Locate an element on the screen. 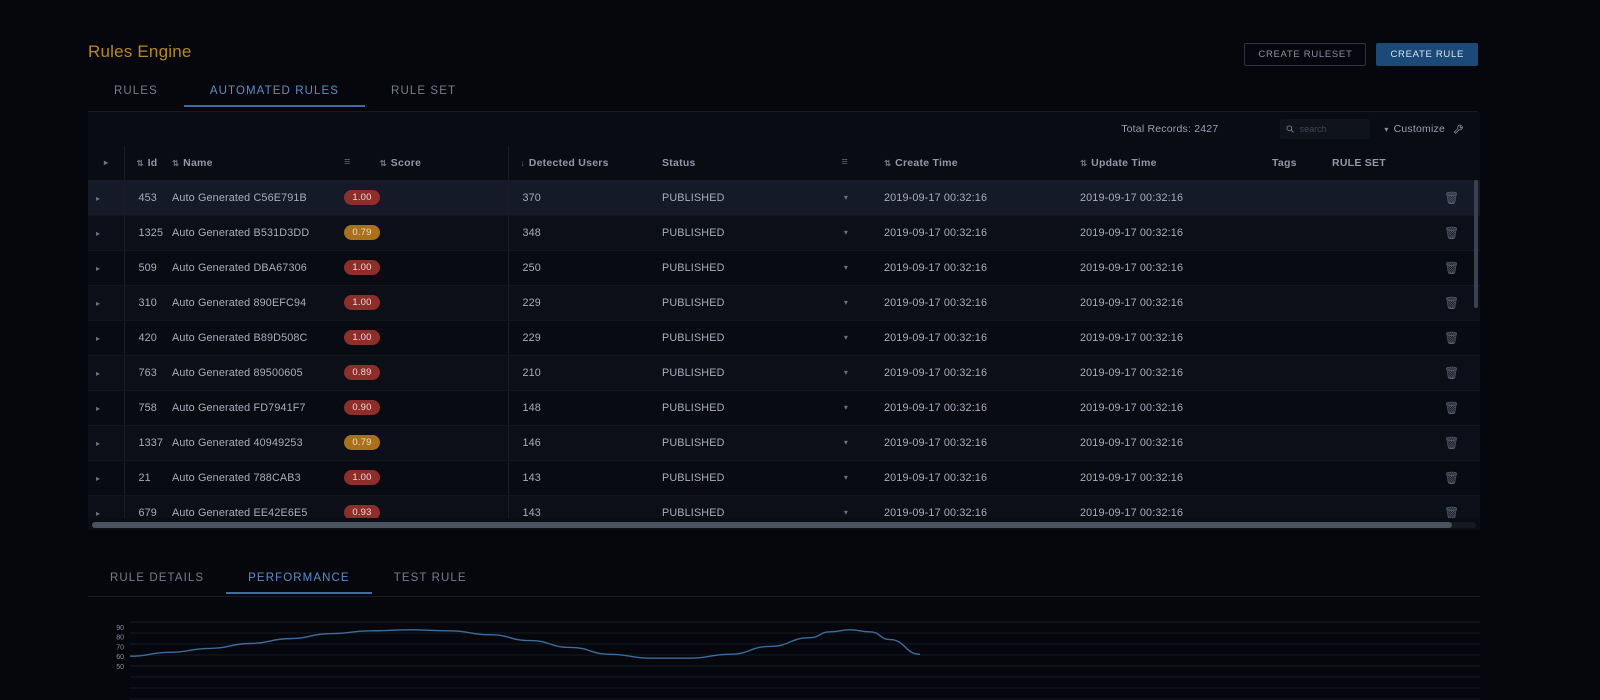 Image resolution: width=1600 pixels, height=700 pixels. tab-performance: PERFORMANCE is located at coordinates (299, 579).